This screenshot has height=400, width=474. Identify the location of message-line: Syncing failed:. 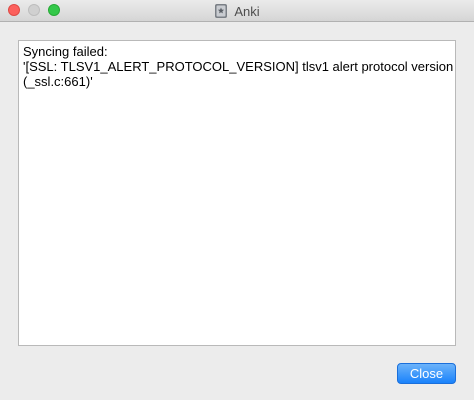
(65, 51).